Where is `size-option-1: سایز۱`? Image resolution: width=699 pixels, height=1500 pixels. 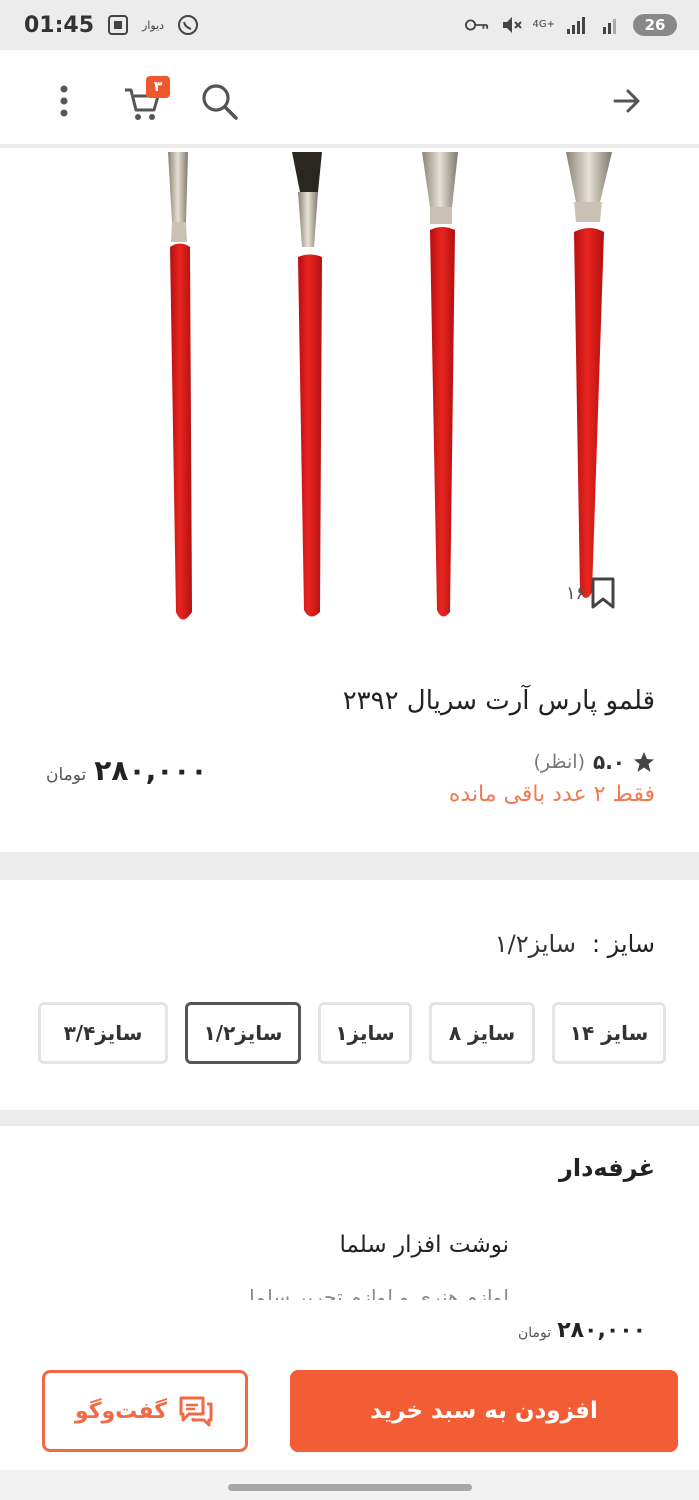 size-option-1: سایز۱ is located at coordinates (365, 1033).